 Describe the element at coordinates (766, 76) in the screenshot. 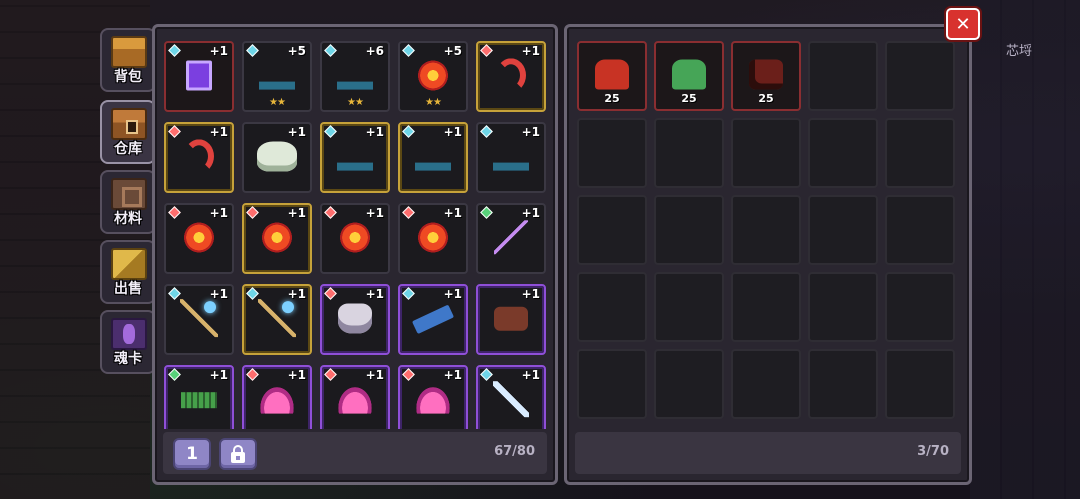

I see `backpack-slot-dark-flame-armor: 25` at that location.